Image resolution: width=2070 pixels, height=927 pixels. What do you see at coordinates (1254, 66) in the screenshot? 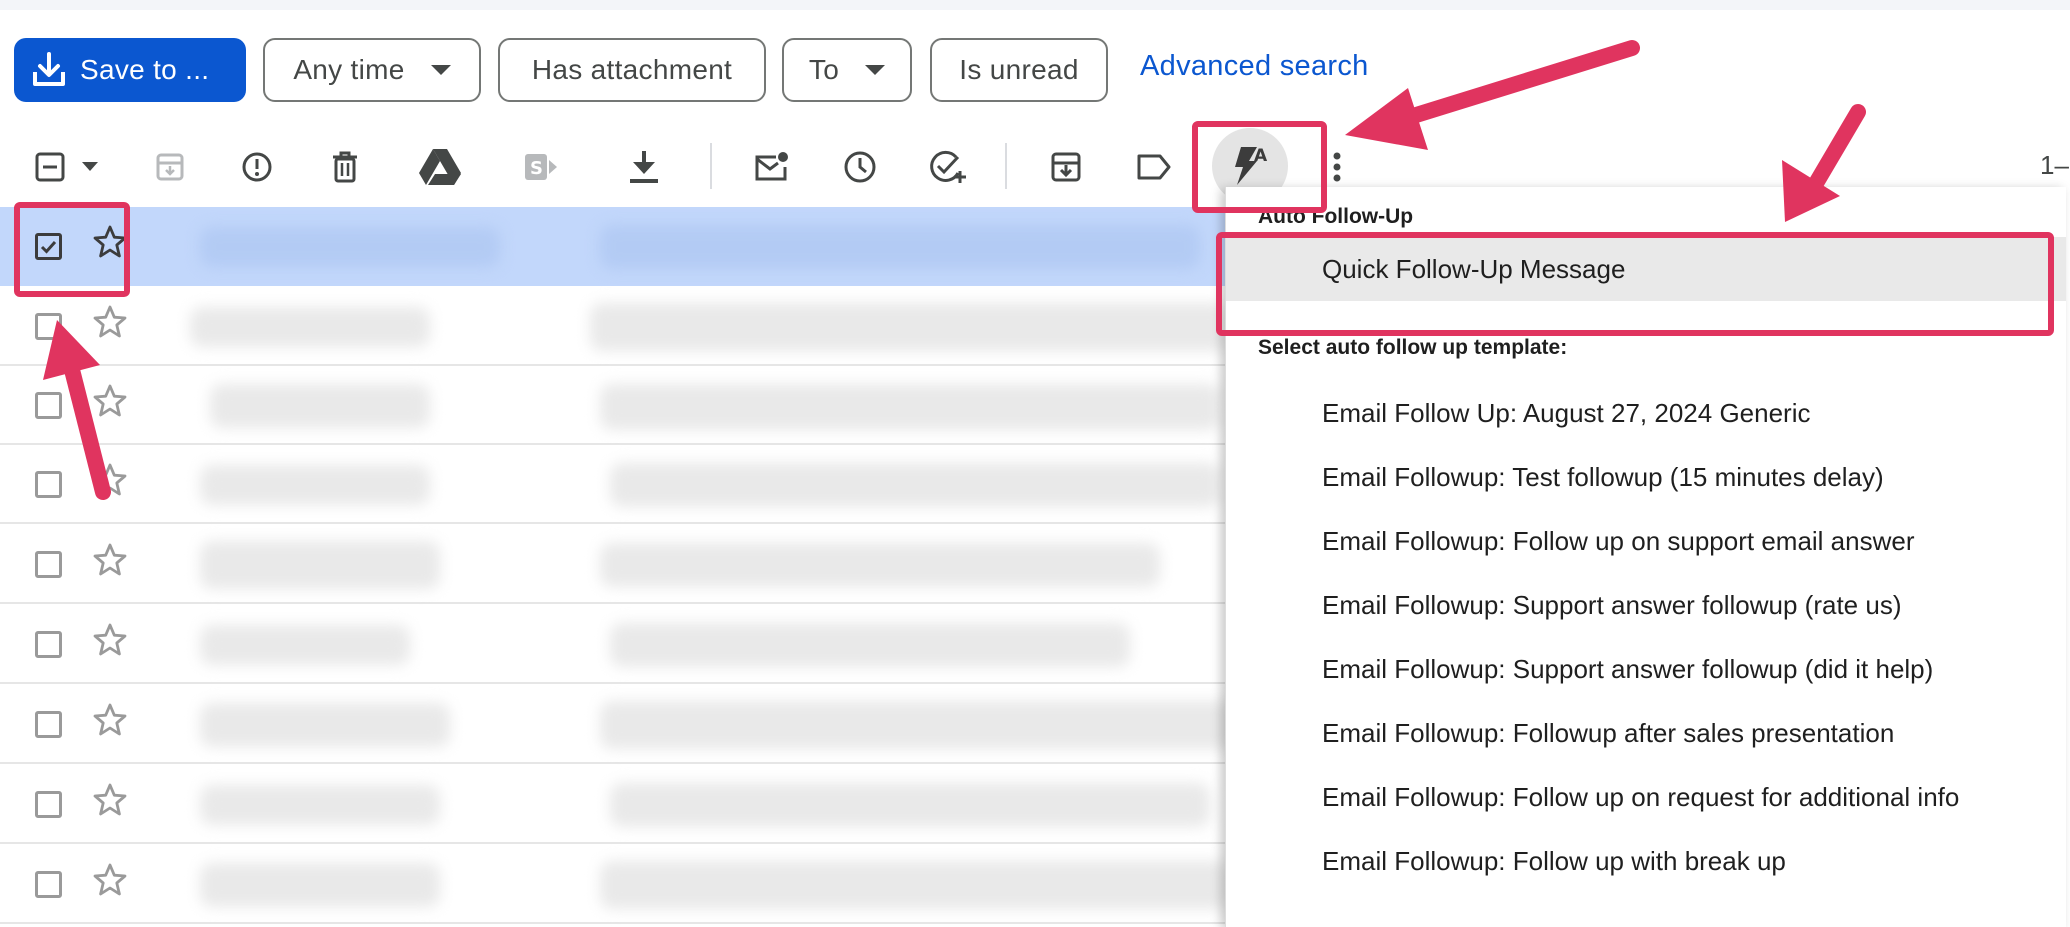
I see `advanced-search-link: Advanced search` at bounding box center [1254, 66].